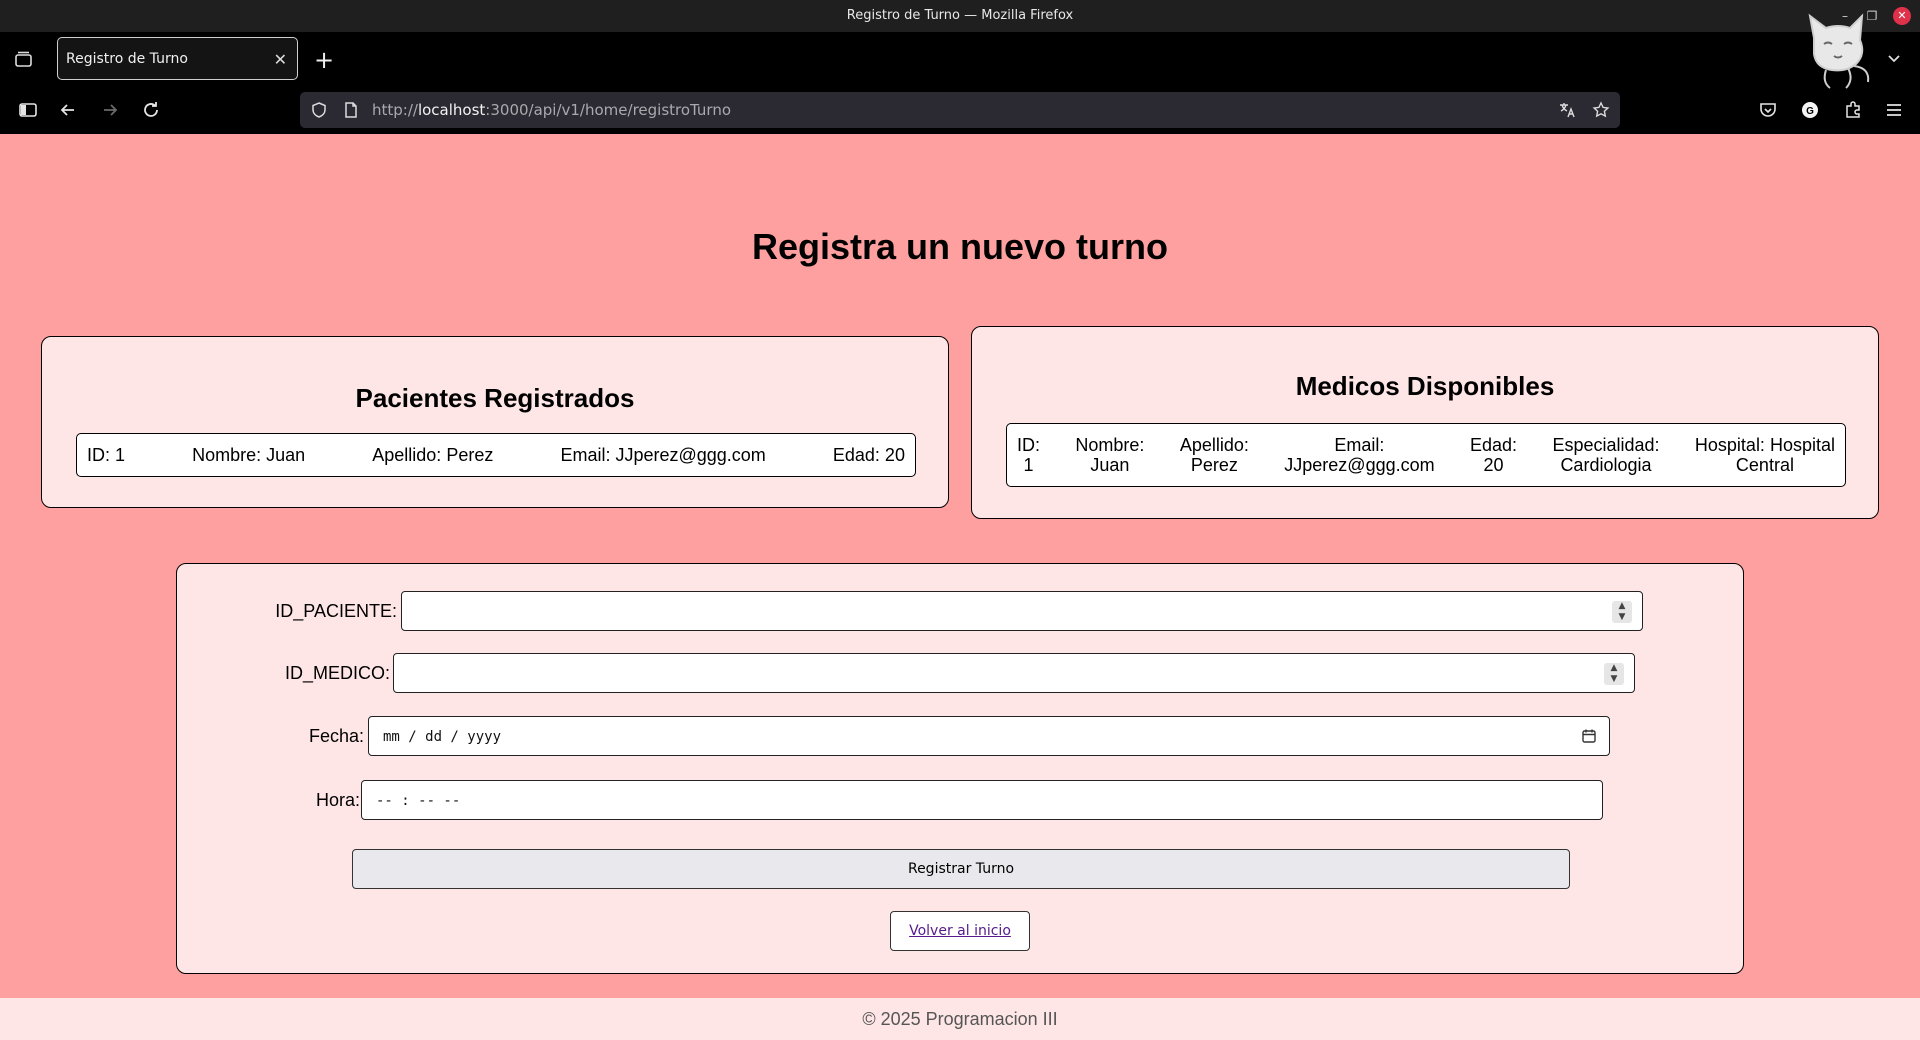 The height and width of the screenshot is (1040, 1920). Describe the element at coordinates (337, 673) in the screenshot. I see `id-medico-label: ID_MEDICO:` at that location.